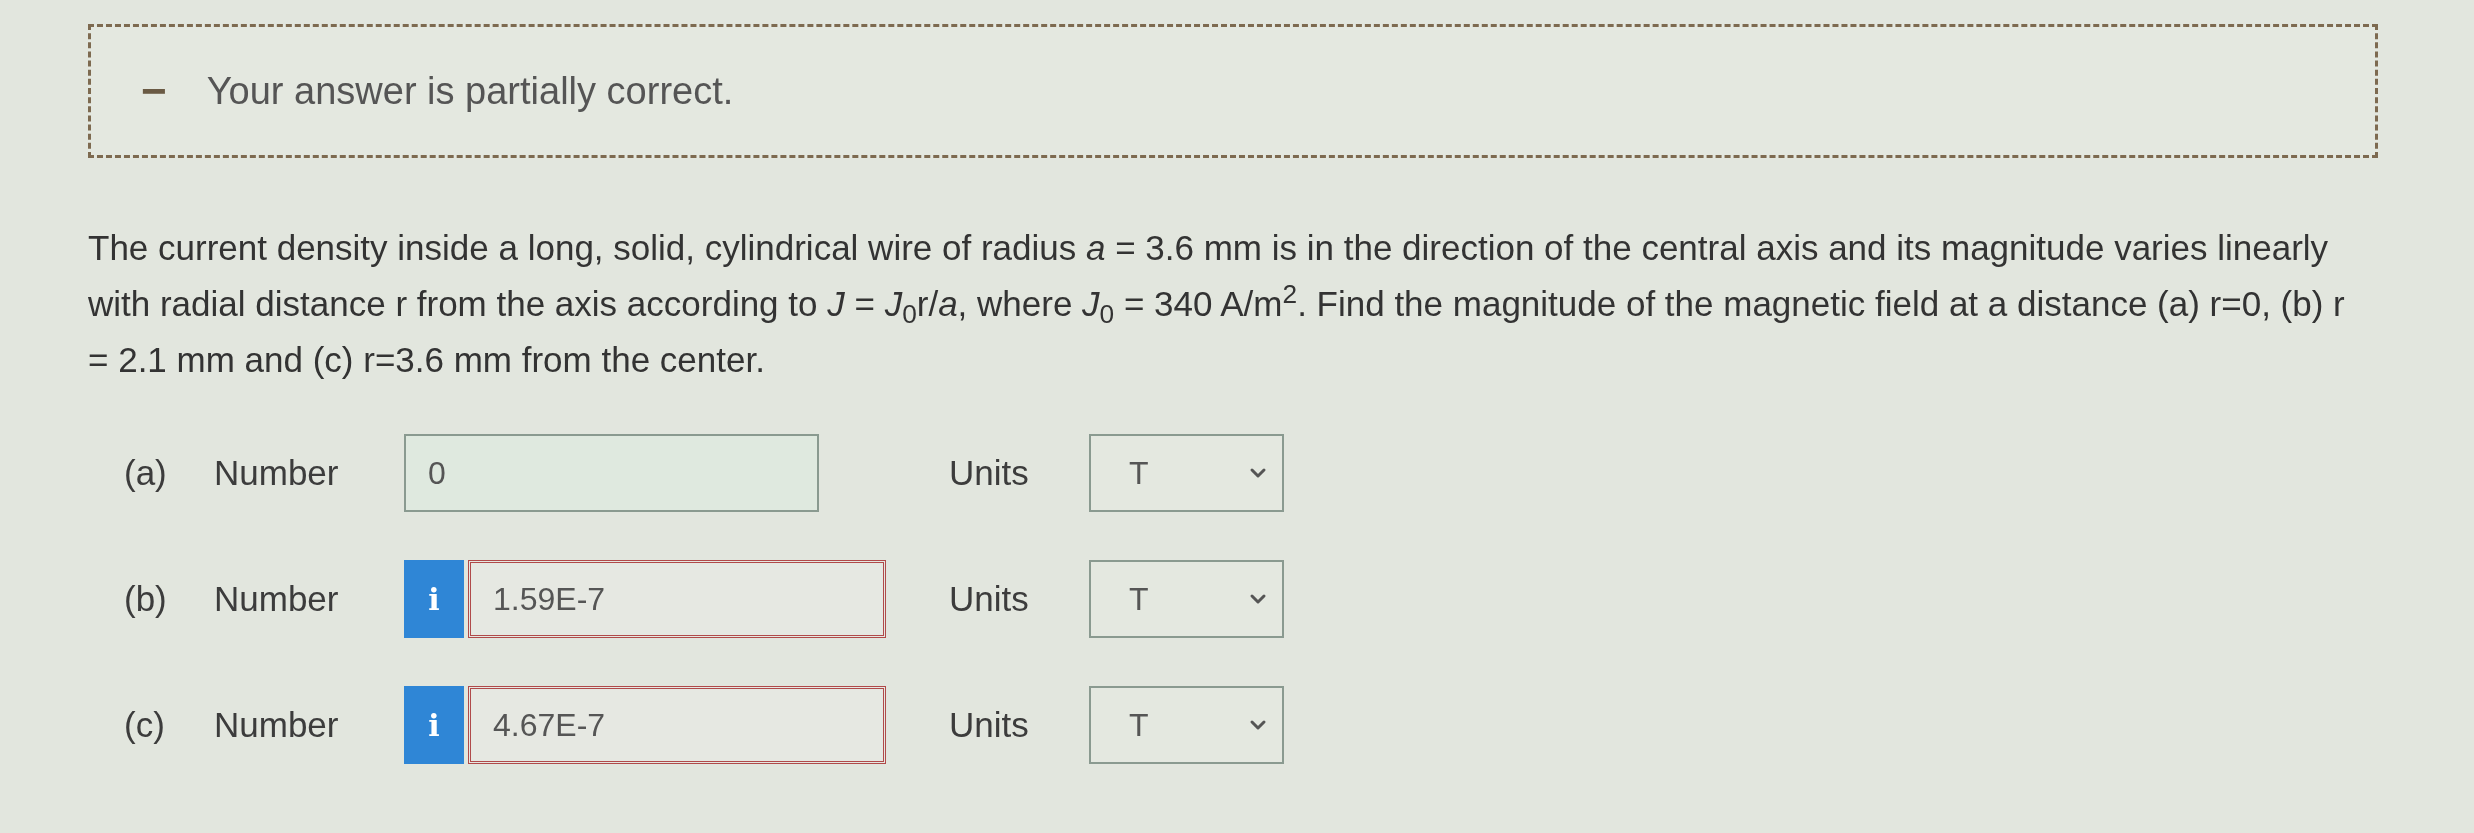  I want to click on feedback-message: Your answer is partially correct., so click(470, 91).